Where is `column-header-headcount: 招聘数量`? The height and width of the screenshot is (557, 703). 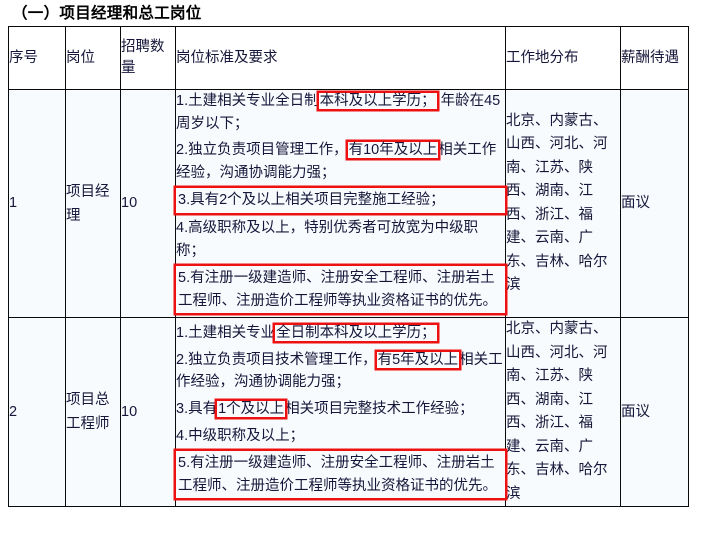 column-header-headcount: 招聘数量 is located at coordinates (148, 58).